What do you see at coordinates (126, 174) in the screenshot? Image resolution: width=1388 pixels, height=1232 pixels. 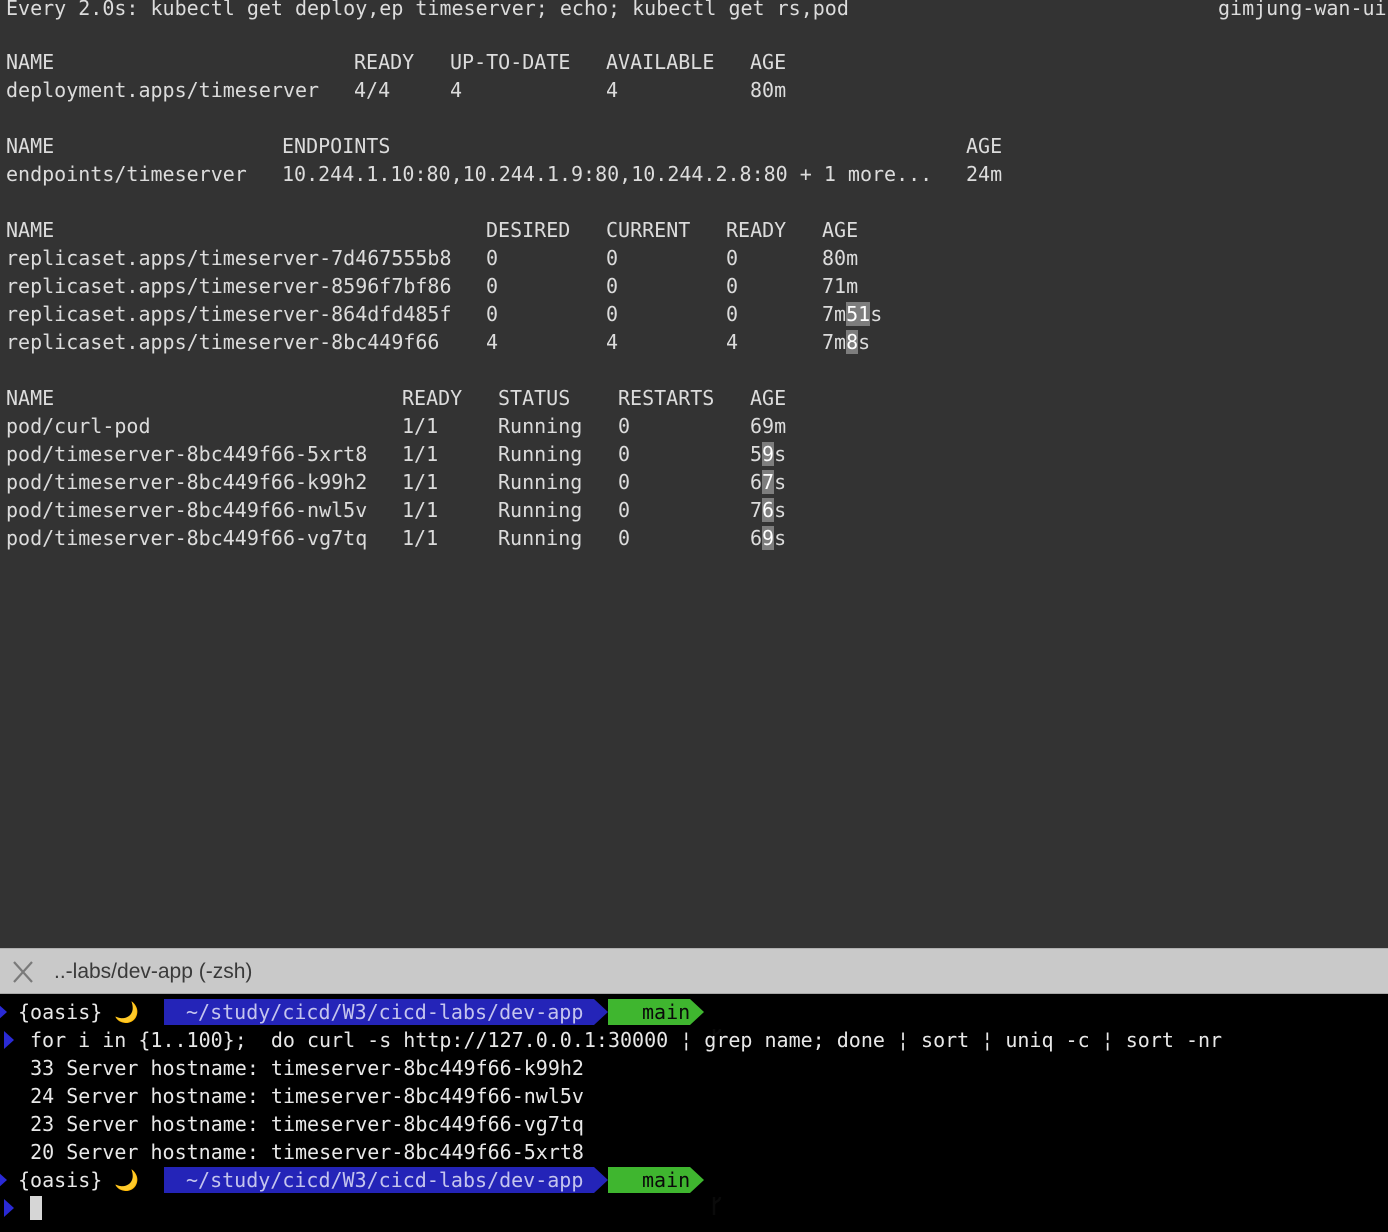 I see `endpoint-name: endpoints/timeserver` at bounding box center [126, 174].